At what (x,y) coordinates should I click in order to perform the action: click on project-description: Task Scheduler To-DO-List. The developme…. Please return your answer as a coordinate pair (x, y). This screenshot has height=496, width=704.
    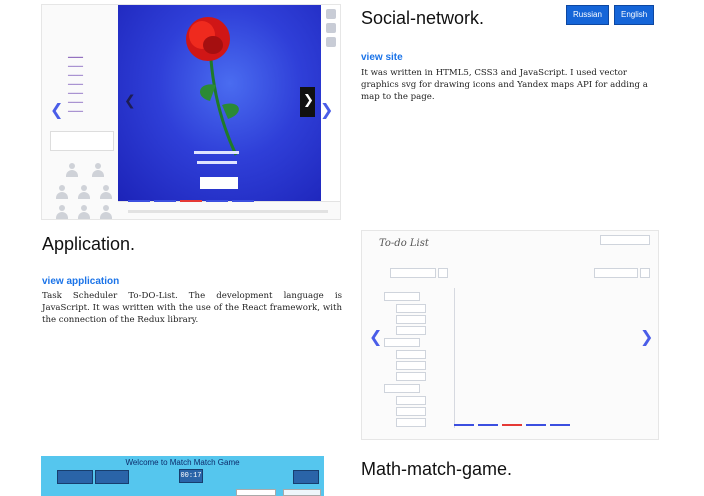
    Looking at the image, I should click on (192, 308).